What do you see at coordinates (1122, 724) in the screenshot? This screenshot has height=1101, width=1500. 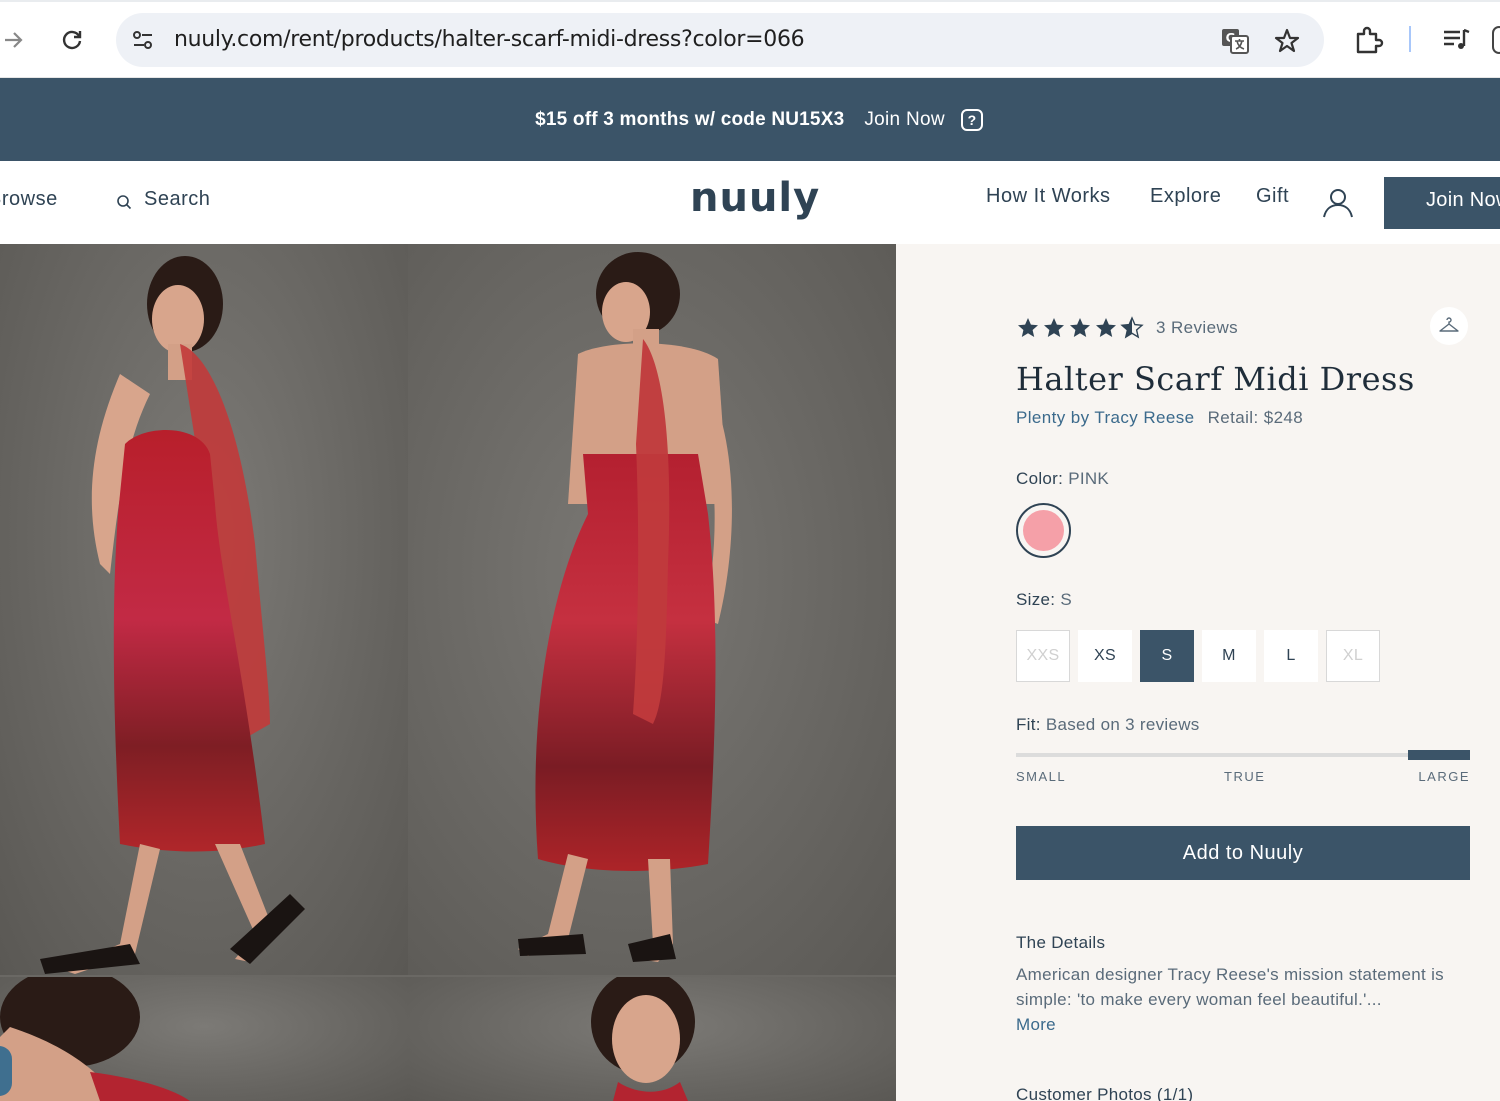 I see `fit-value: Based on 3 reviews` at bounding box center [1122, 724].